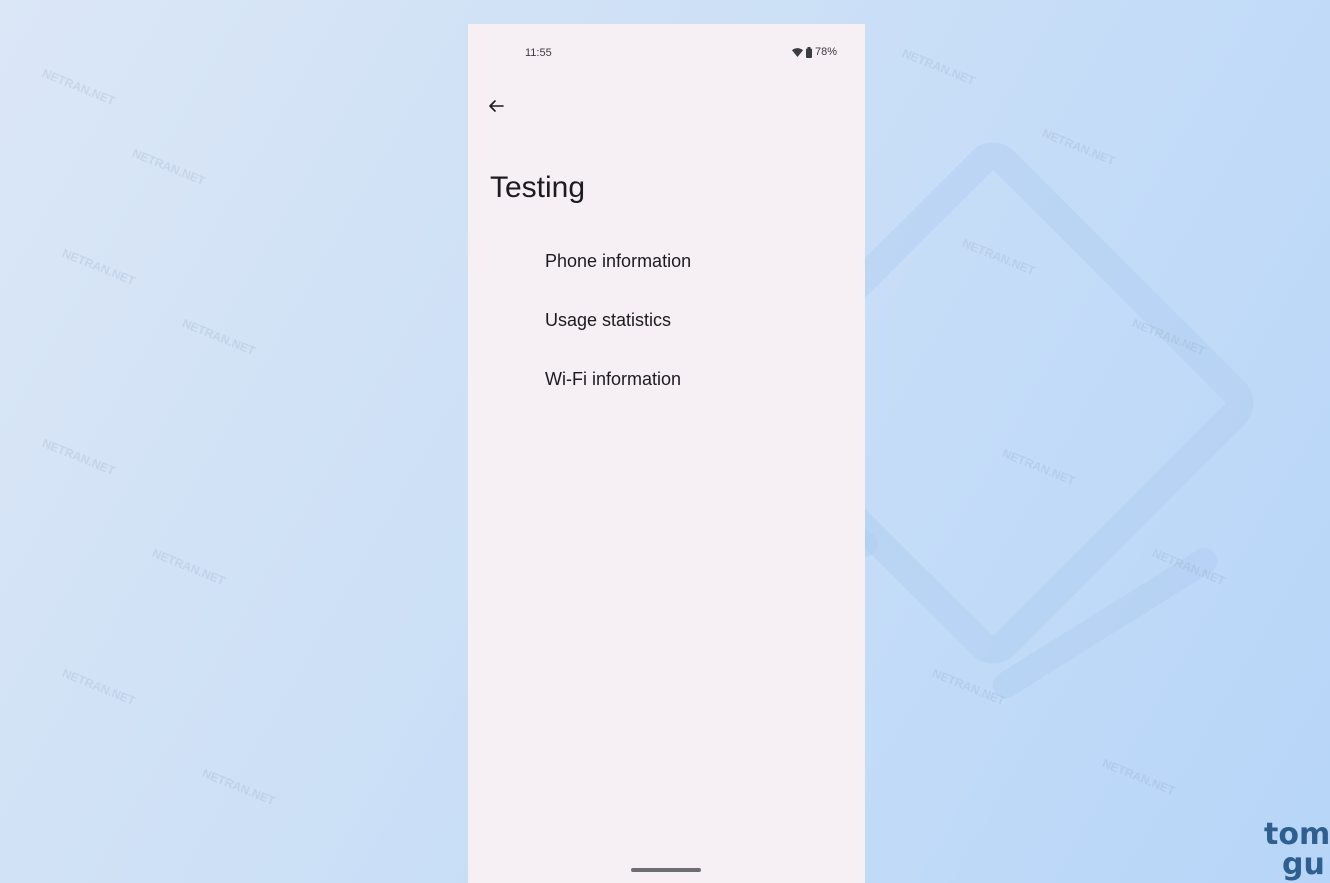 The image size is (1330, 883). Describe the element at coordinates (538, 53) in the screenshot. I see `status-time: 11:55` at that location.